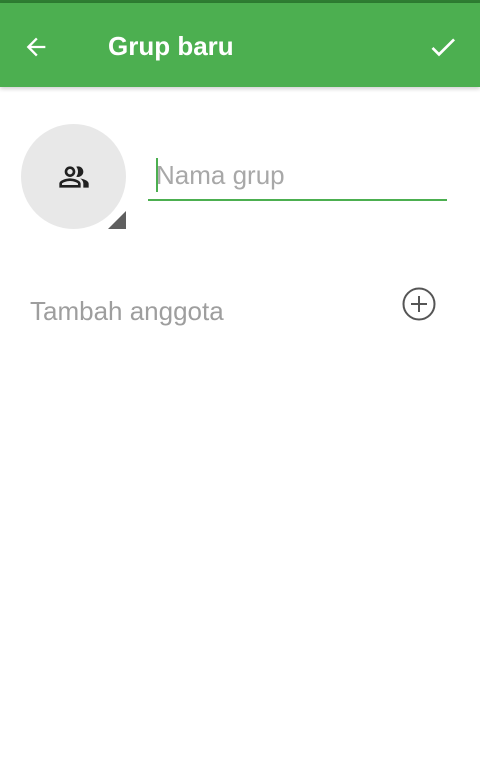  I want to click on app-toolbar: Grup baru, so click(240, 45).